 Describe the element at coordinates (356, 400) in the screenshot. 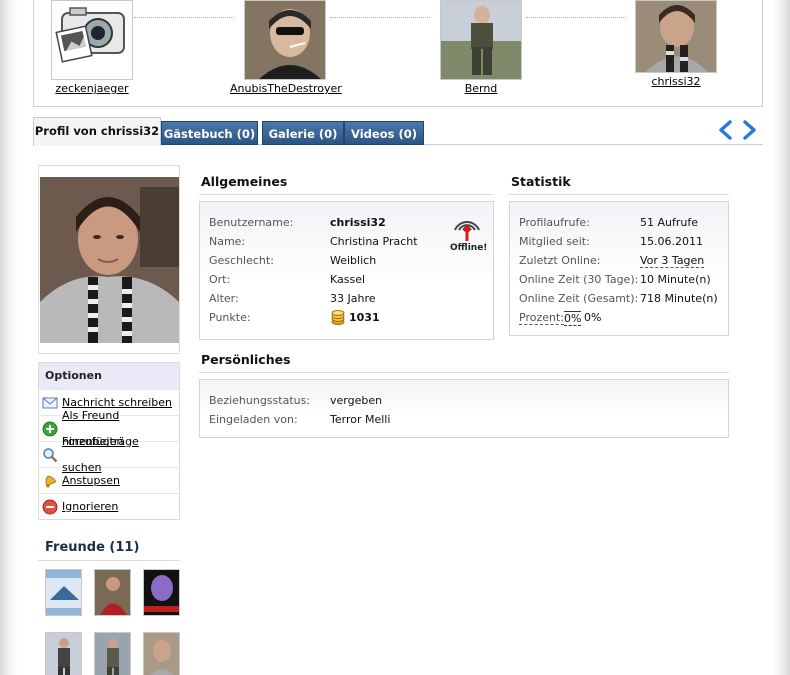

I see `relationship-value: vergeben` at that location.